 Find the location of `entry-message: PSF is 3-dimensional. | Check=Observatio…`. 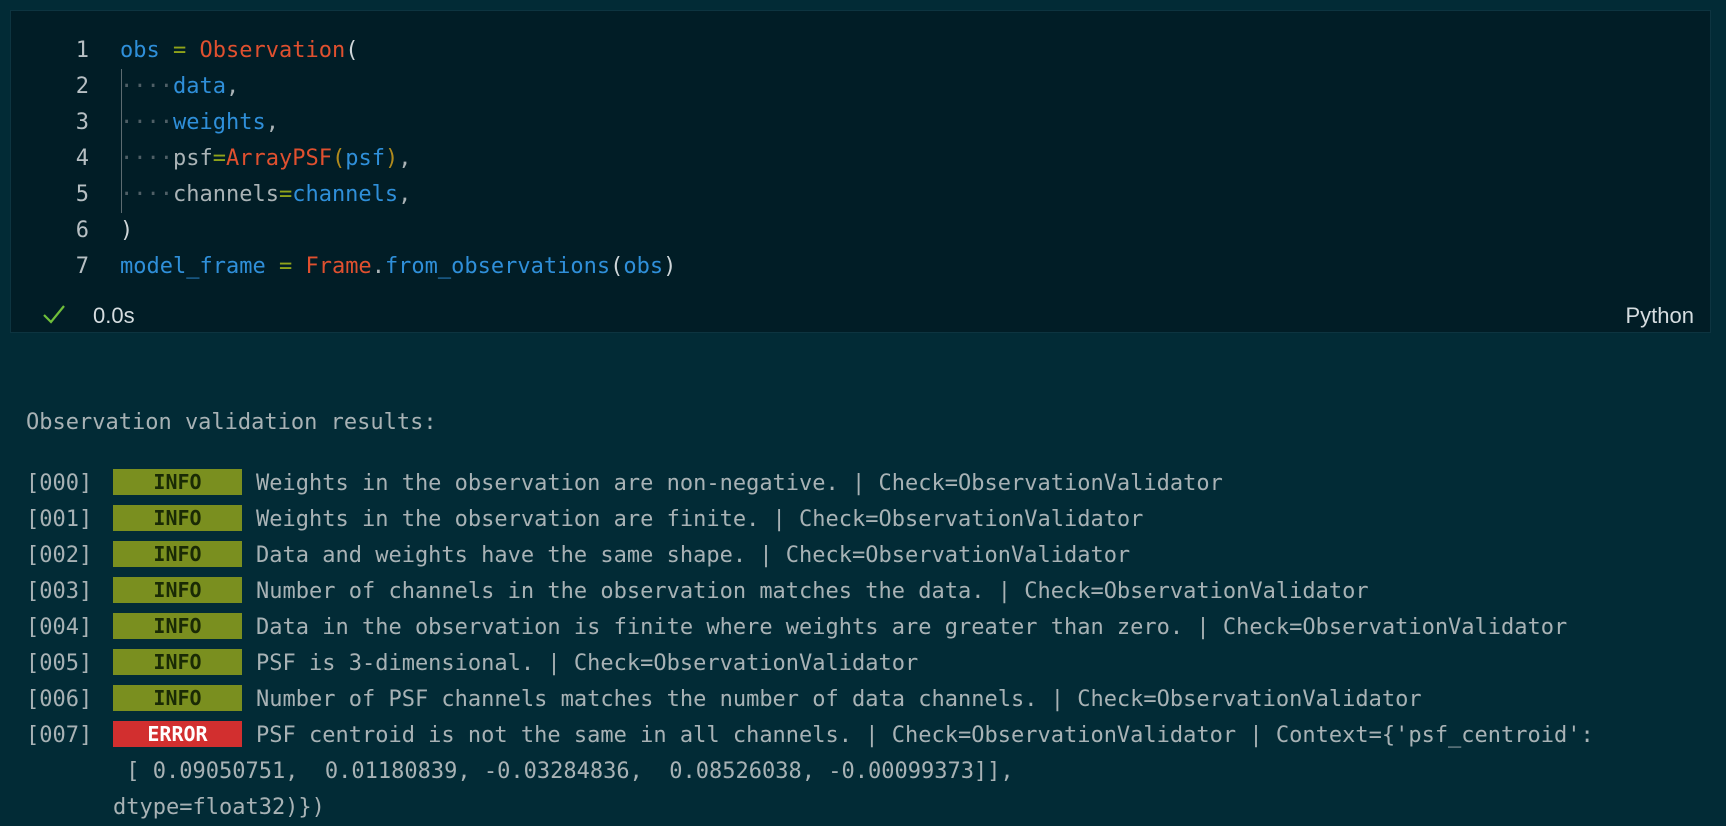

entry-message: PSF is 3-dimensional. | Check=Observatio… is located at coordinates (587, 663).